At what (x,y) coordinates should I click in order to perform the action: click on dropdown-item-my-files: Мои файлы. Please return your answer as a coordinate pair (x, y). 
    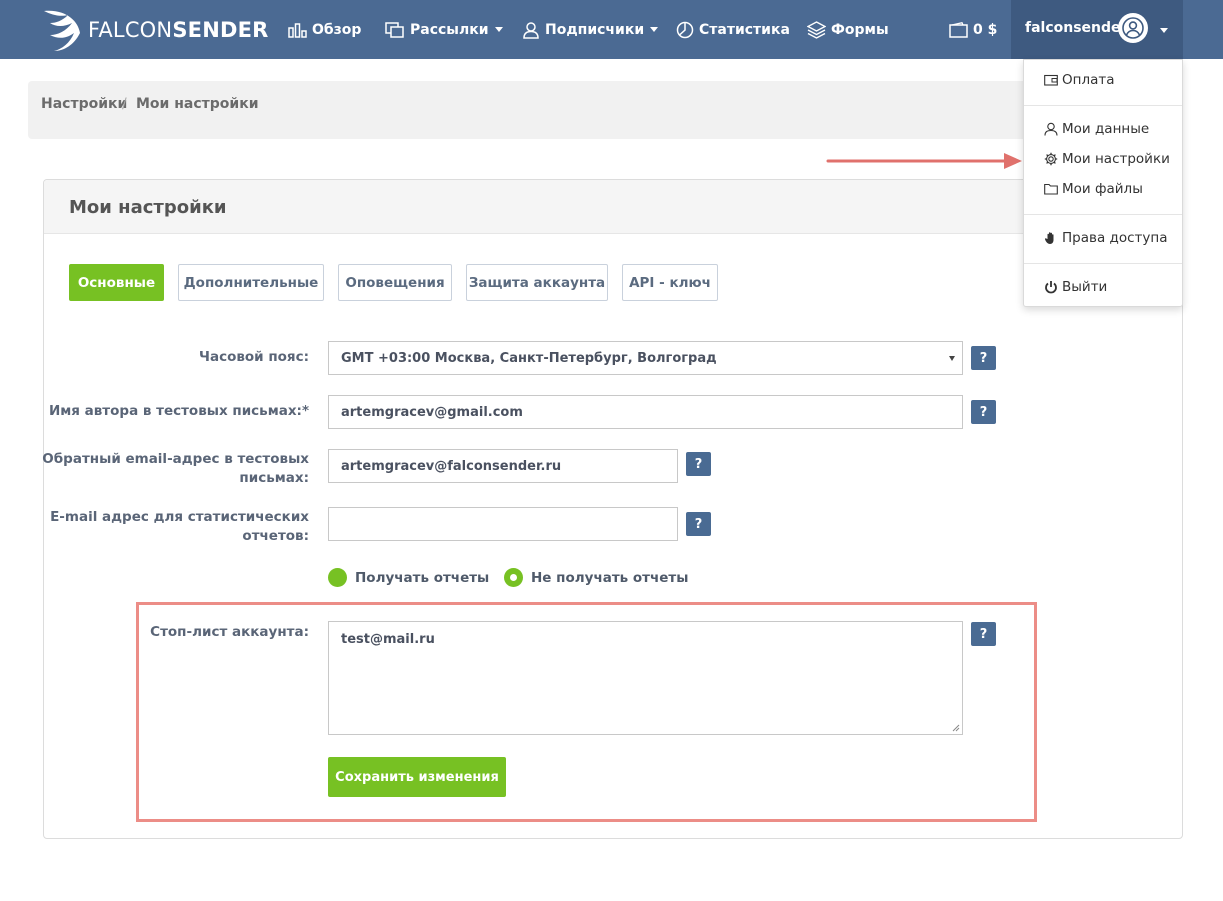
    Looking at the image, I should click on (1093, 189).